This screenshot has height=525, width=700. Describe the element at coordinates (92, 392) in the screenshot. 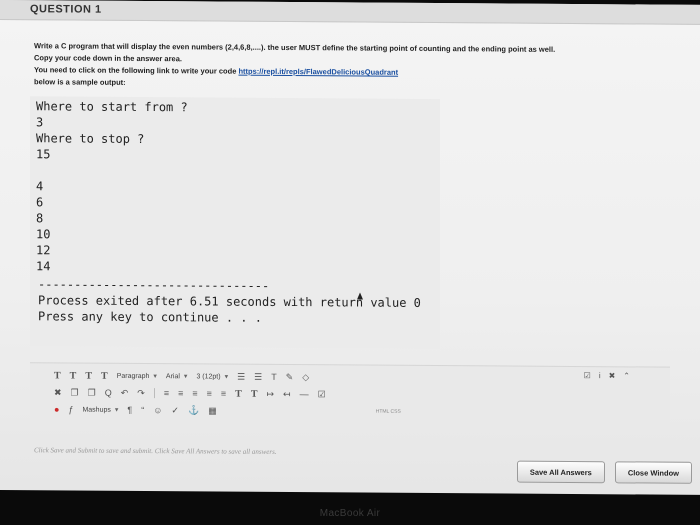

I see `paste-icon: ❐` at that location.